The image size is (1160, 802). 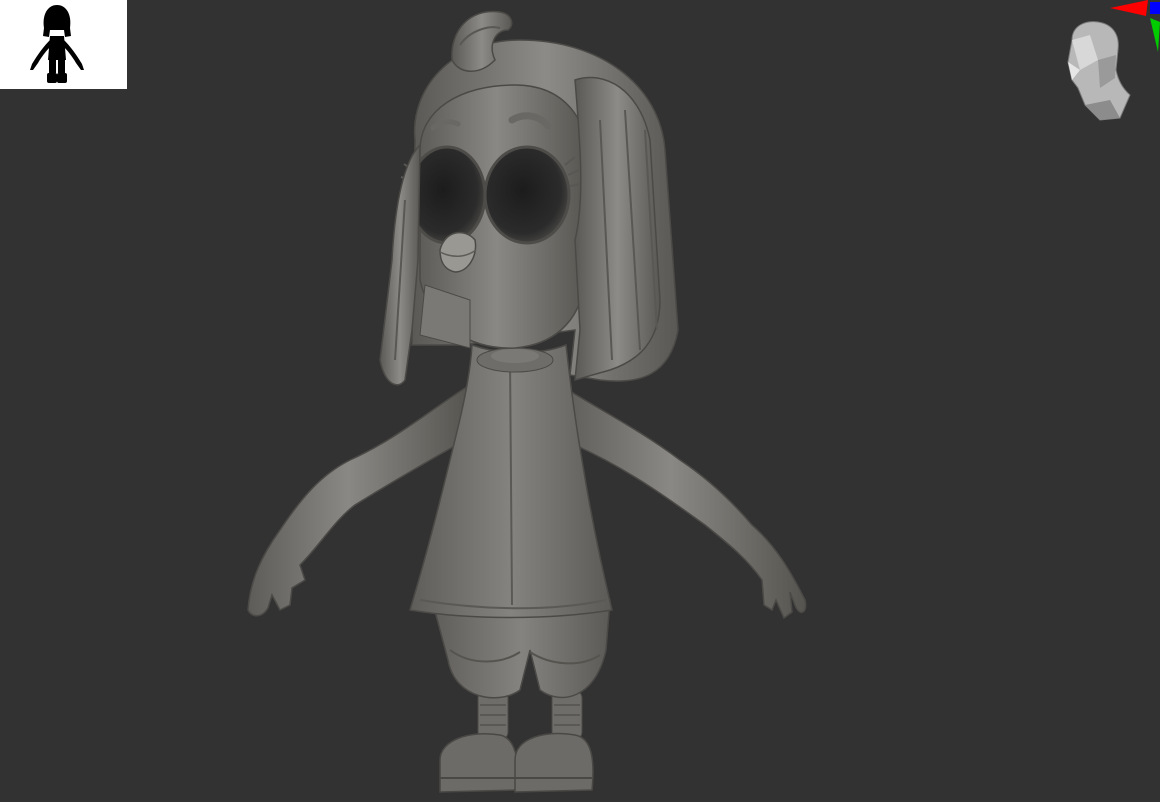 I want to click on y-axis-icon, so click(x=1155, y=35).